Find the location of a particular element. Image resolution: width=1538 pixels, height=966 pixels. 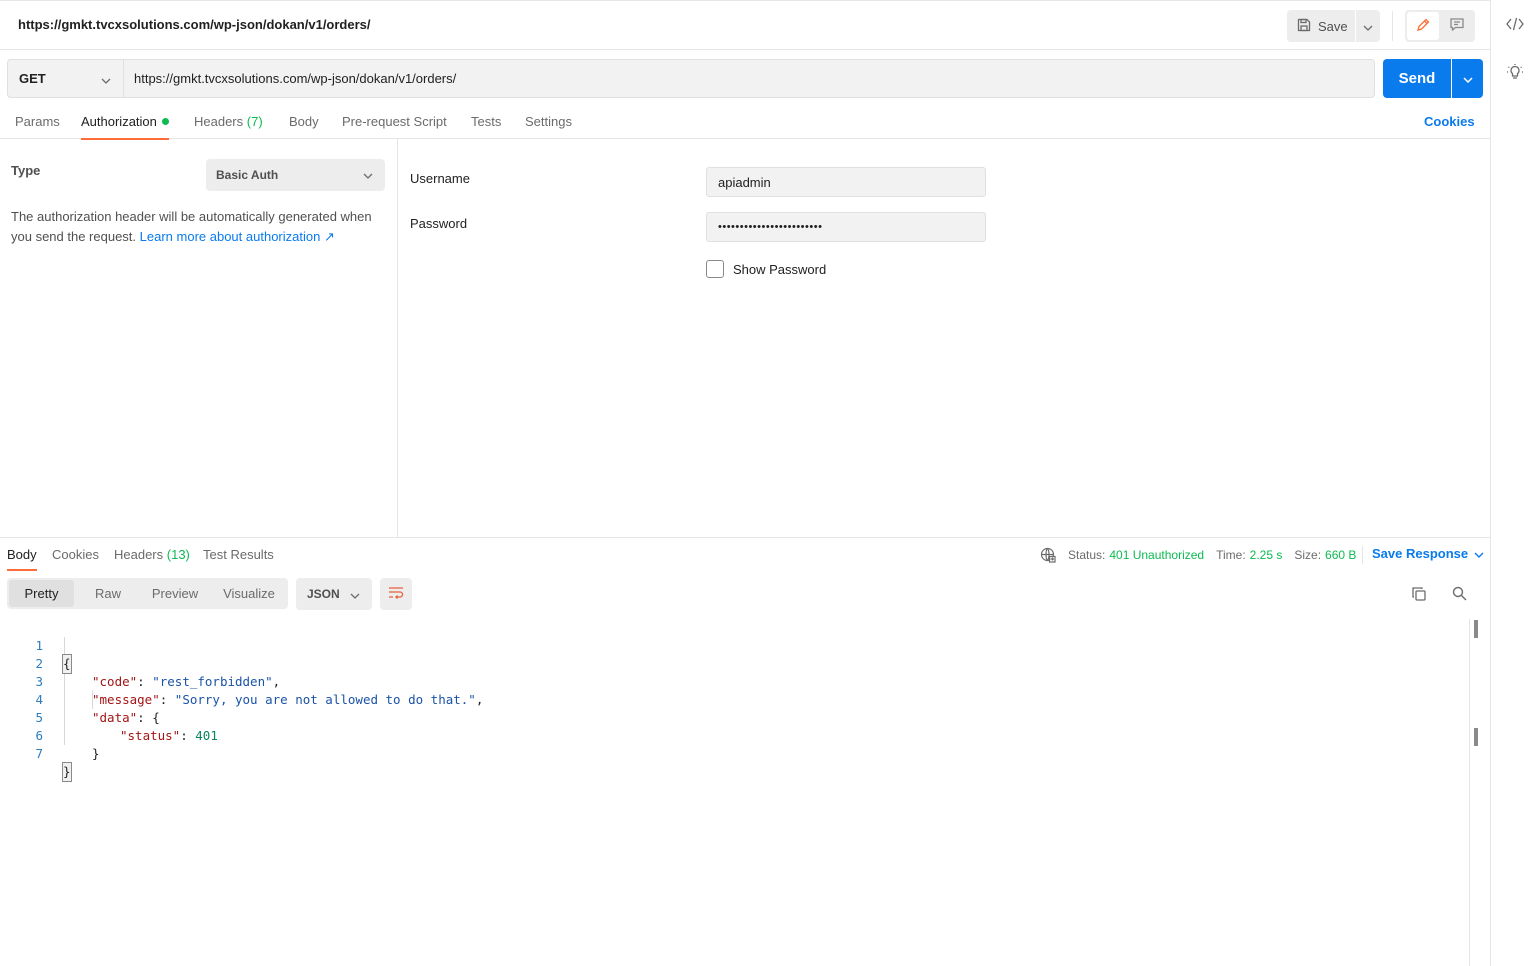

view-visualize: Visualize is located at coordinates (249, 593).